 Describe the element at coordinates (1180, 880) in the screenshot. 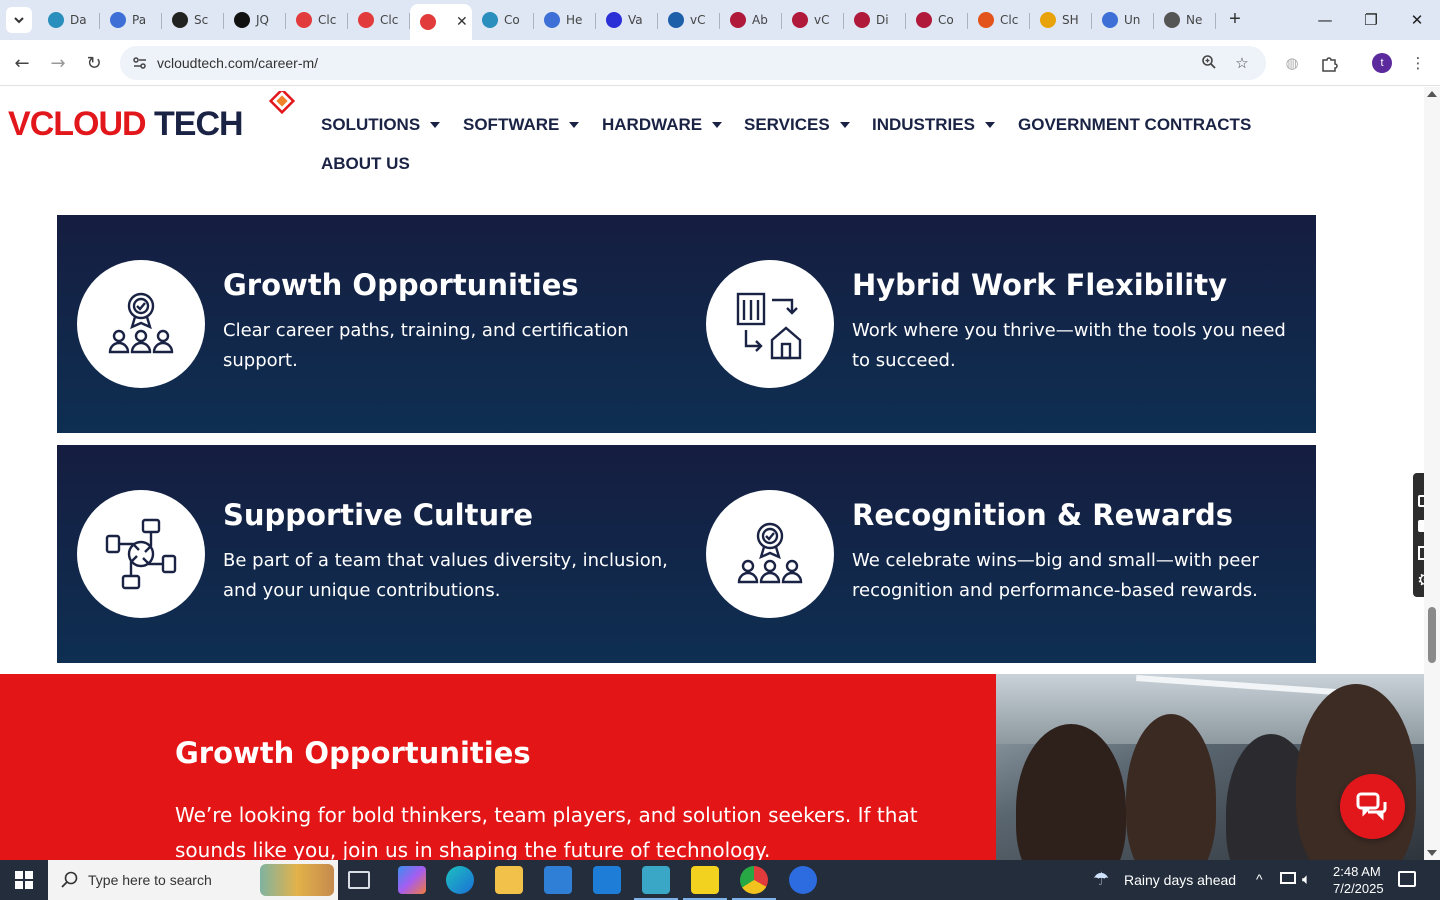

I see `weather-text: Rainy days ahead` at that location.